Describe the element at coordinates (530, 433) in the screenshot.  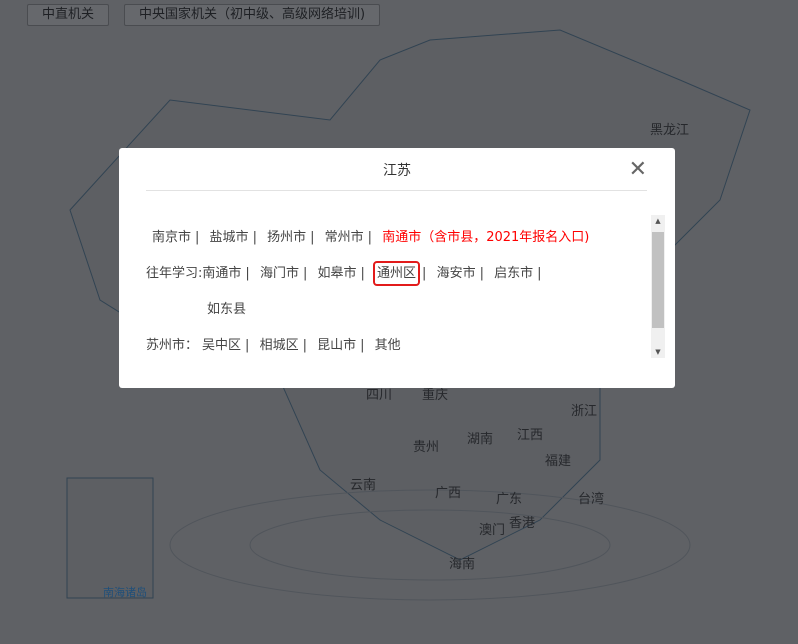
I see `map-label: 江西` at that location.